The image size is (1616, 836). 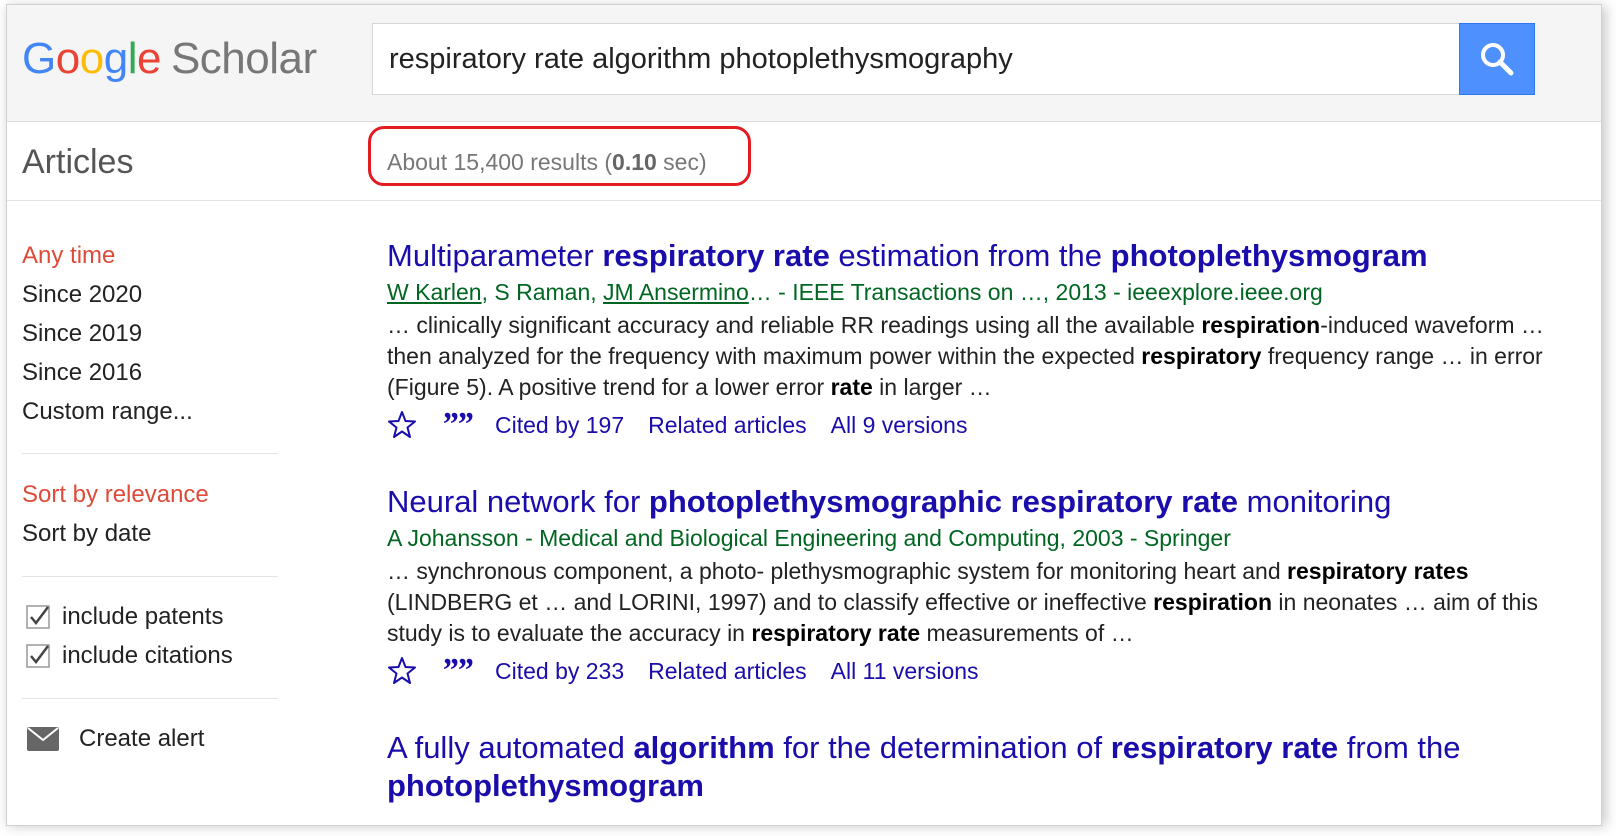 I want to click on highlighted-term: rate, so click(x=851, y=387).